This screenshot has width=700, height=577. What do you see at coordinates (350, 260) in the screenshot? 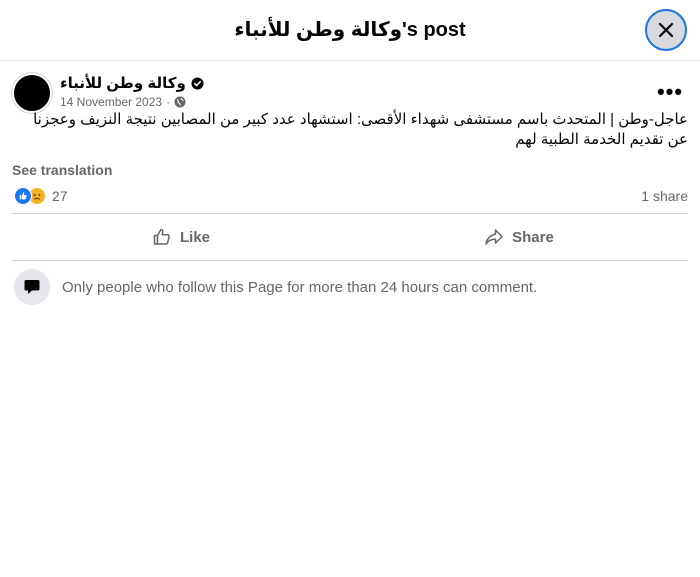
I see `divider` at bounding box center [350, 260].